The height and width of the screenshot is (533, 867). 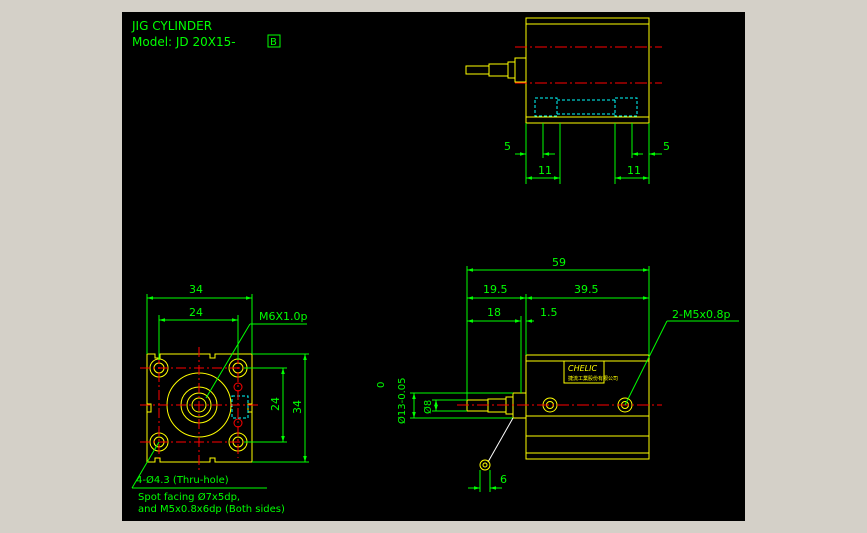 I want to click on top-port-right, so click(x=626, y=107).